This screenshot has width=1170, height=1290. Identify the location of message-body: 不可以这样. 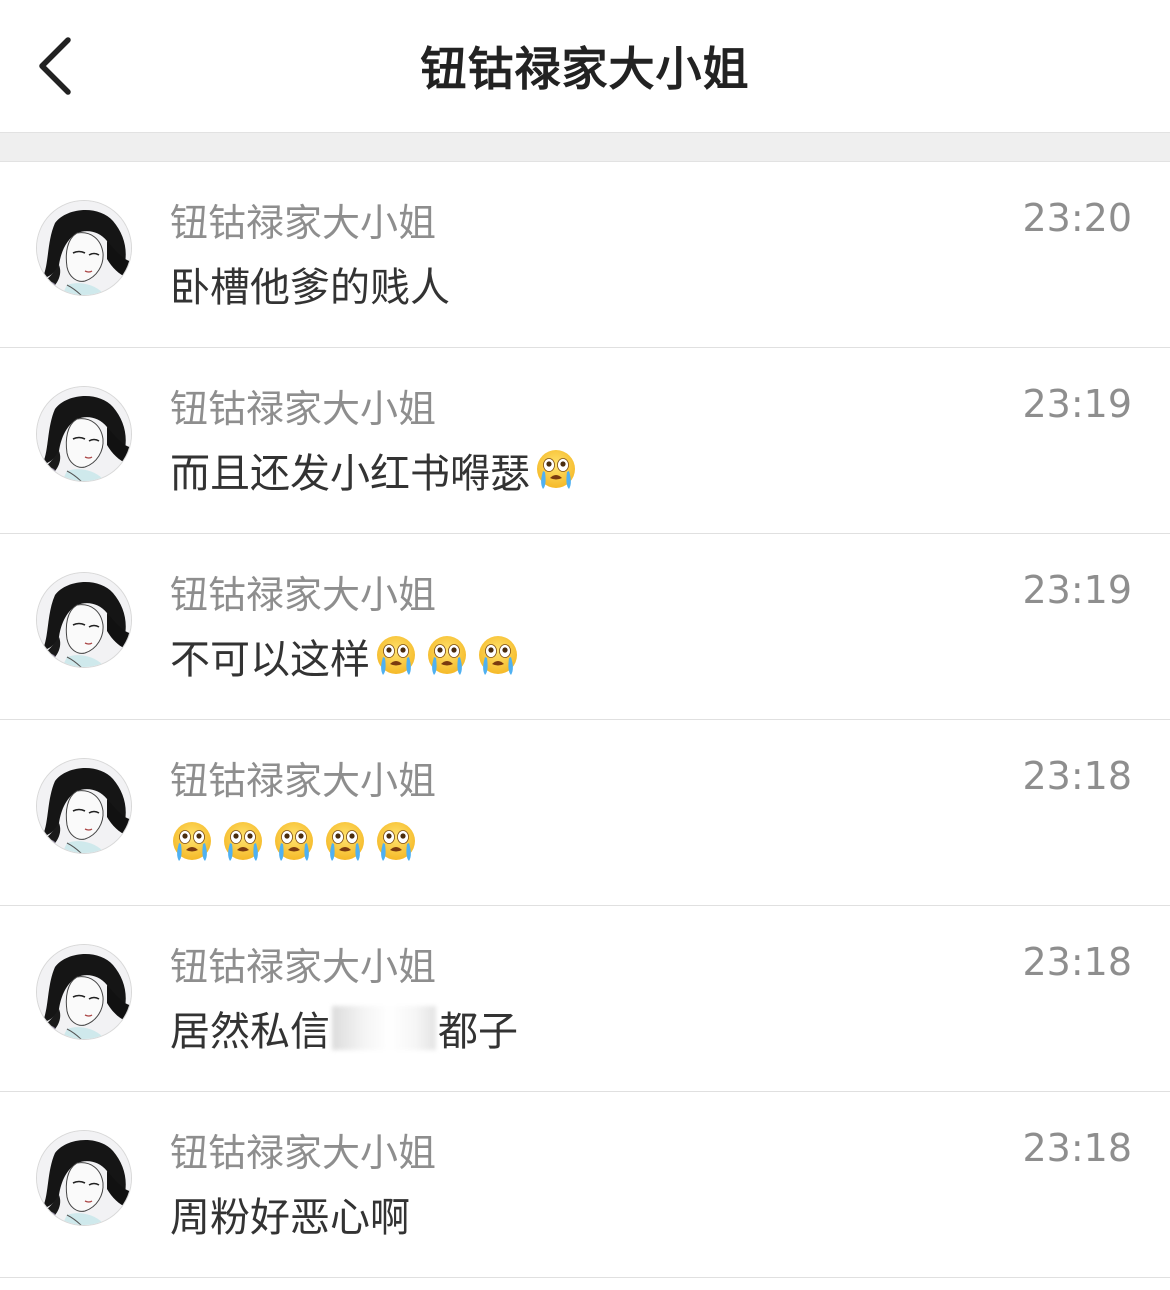
(270, 660).